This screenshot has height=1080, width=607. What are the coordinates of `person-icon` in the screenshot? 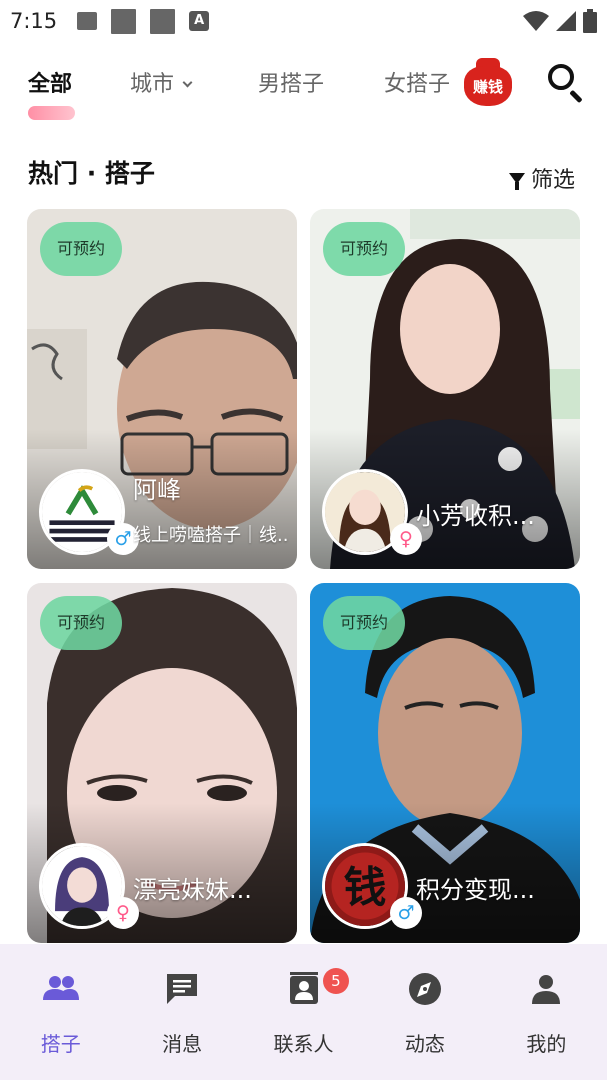 It's located at (546, 989).